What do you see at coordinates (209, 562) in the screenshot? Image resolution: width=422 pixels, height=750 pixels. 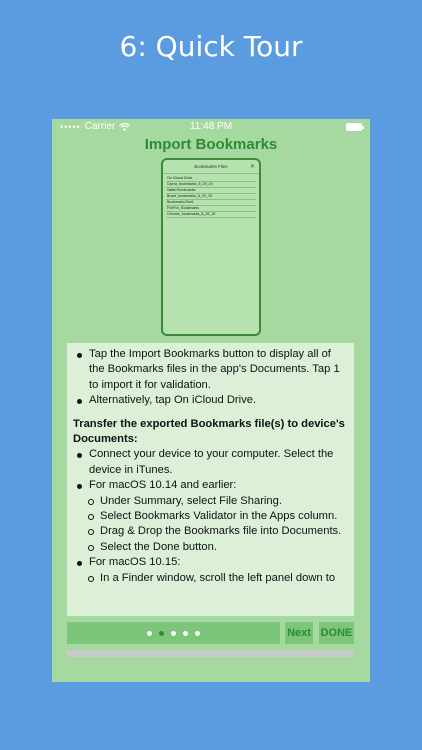 I see `list-item: For macOS 10.15:` at bounding box center [209, 562].